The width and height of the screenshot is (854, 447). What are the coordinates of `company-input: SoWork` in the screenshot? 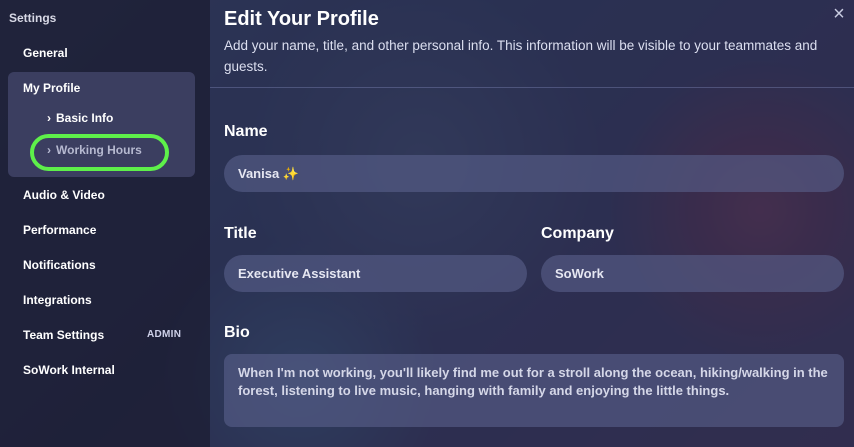 It's located at (692, 273).